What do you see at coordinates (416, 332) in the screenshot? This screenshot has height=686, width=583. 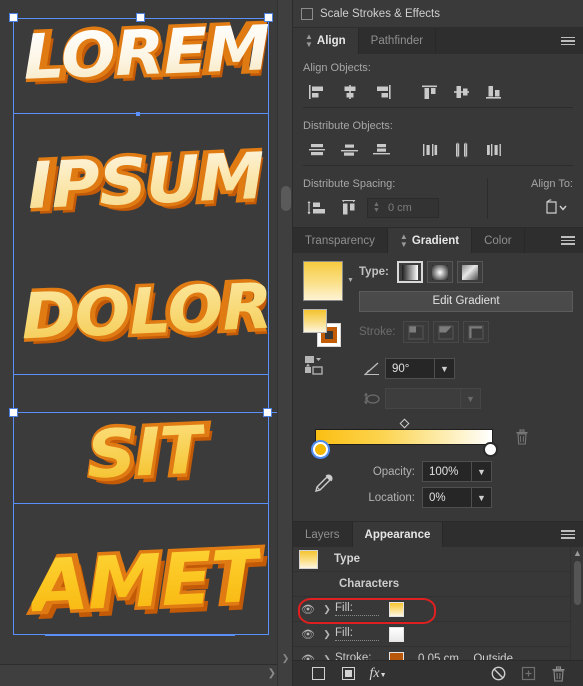 I see `stroke-within-icon` at bounding box center [416, 332].